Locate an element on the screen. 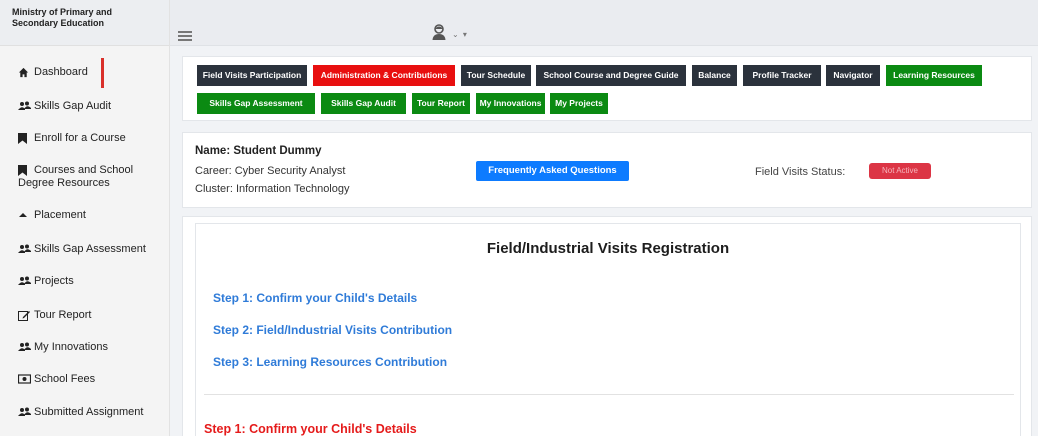 The width and height of the screenshot is (1038, 436). edit-icon is located at coordinates (26, 315).